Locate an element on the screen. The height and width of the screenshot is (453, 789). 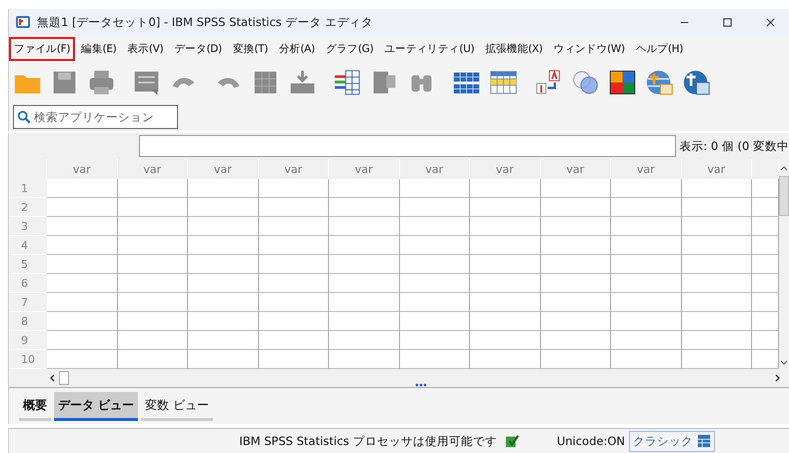
scroll-down-icon is located at coordinates (784, 362).